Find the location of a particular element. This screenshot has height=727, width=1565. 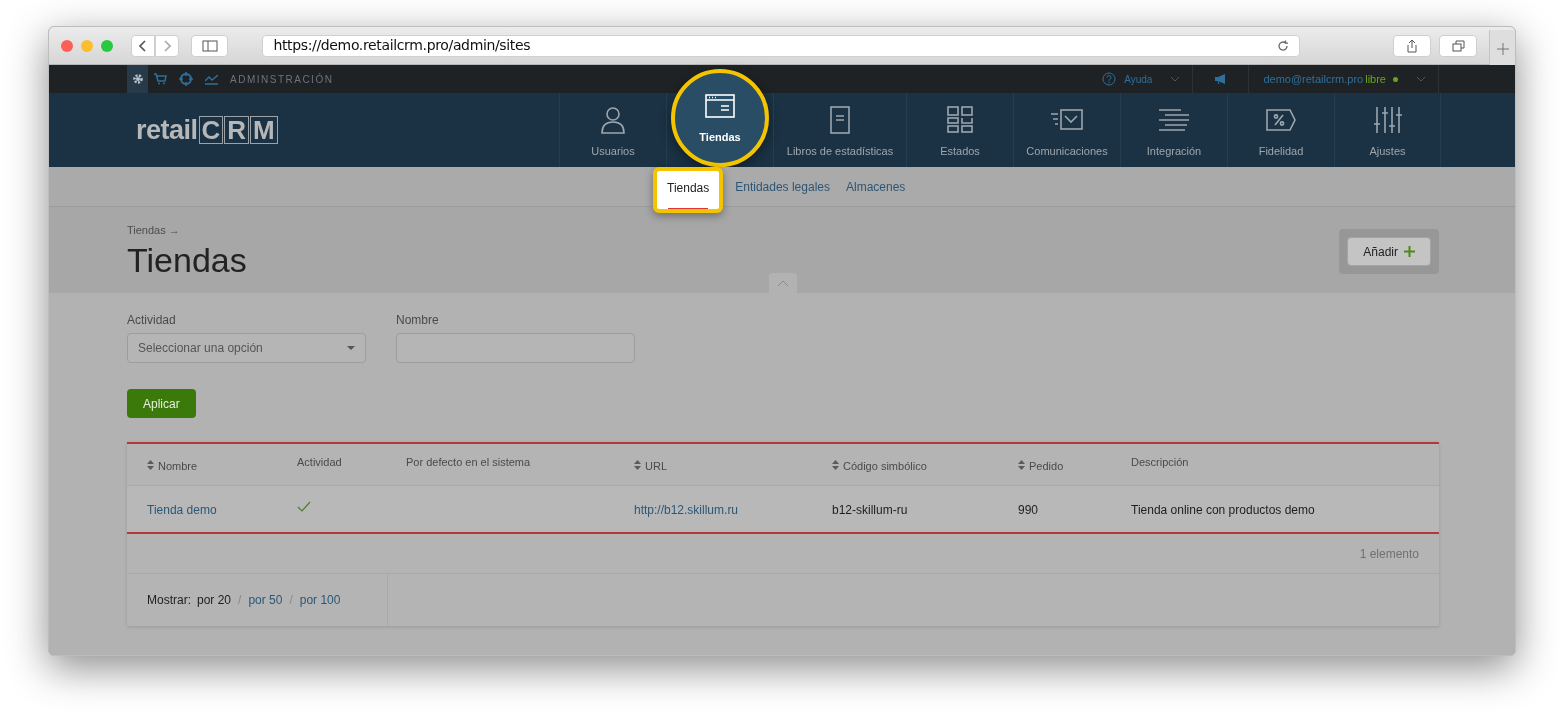

table-cell: b12-skillum-ru is located at coordinates (870, 510).